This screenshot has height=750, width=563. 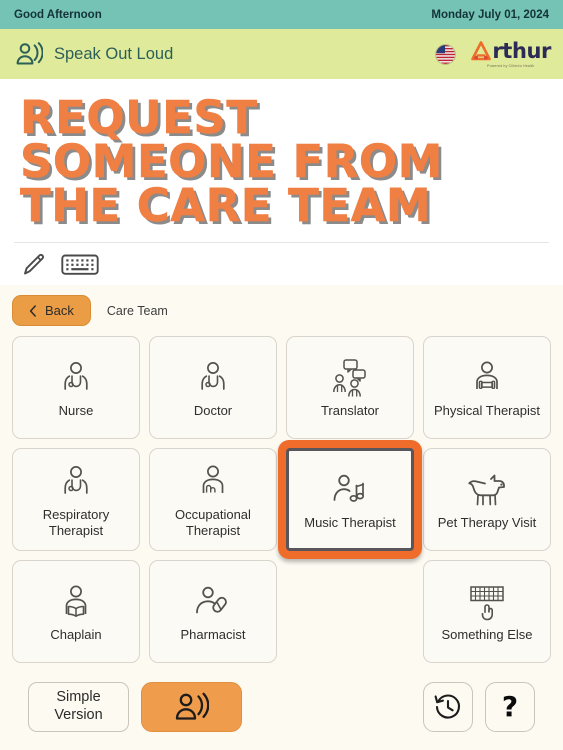 What do you see at coordinates (76, 378) in the screenshot?
I see `nurse-icon` at bounding box center [76, 378].